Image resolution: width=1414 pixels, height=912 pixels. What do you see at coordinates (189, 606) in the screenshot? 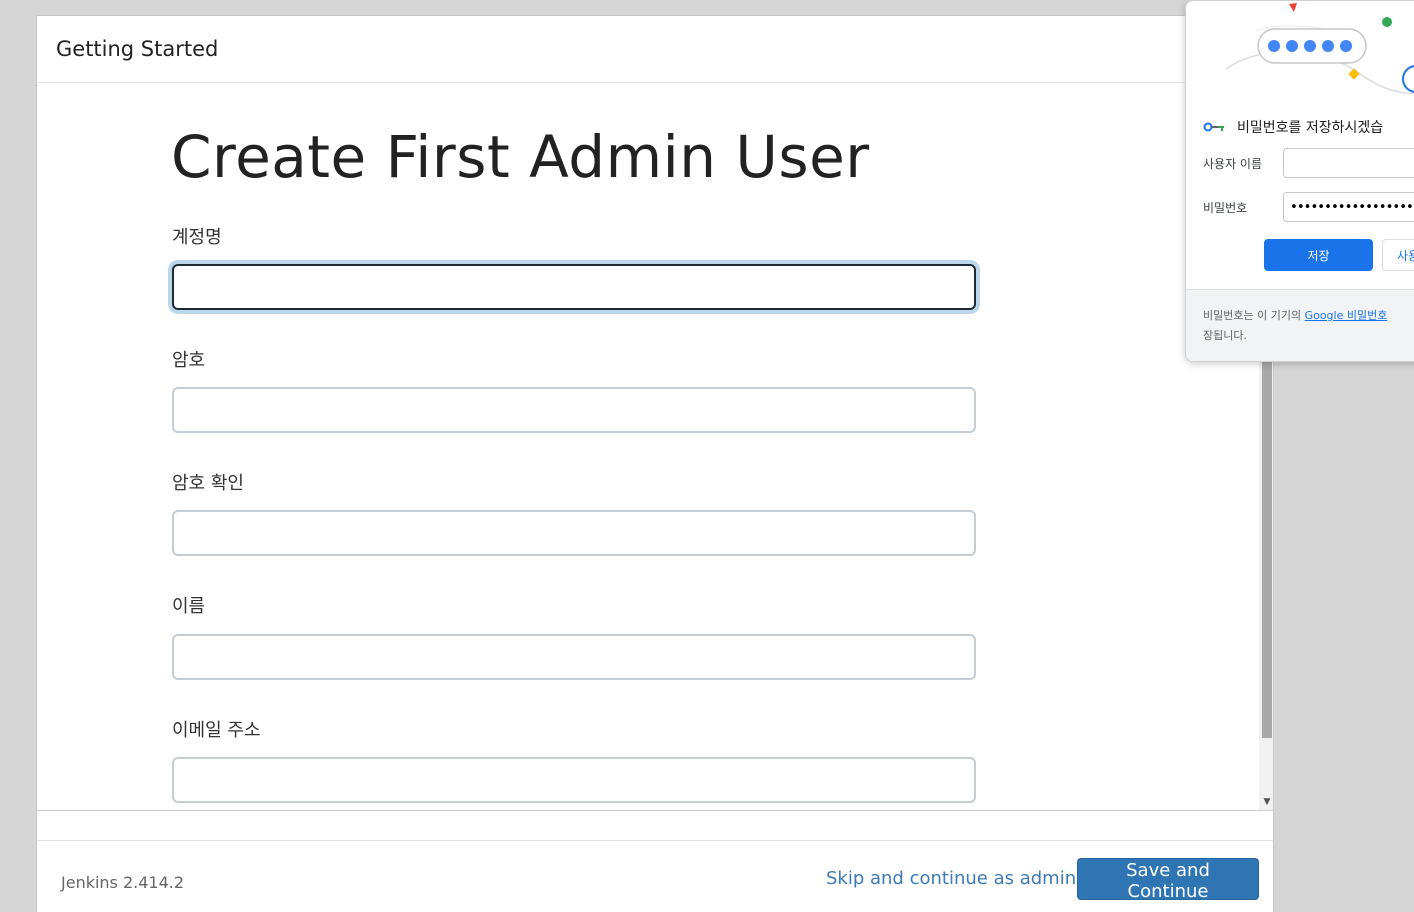
I see `full-name-label: 이름` at bounding box center [189, 606].